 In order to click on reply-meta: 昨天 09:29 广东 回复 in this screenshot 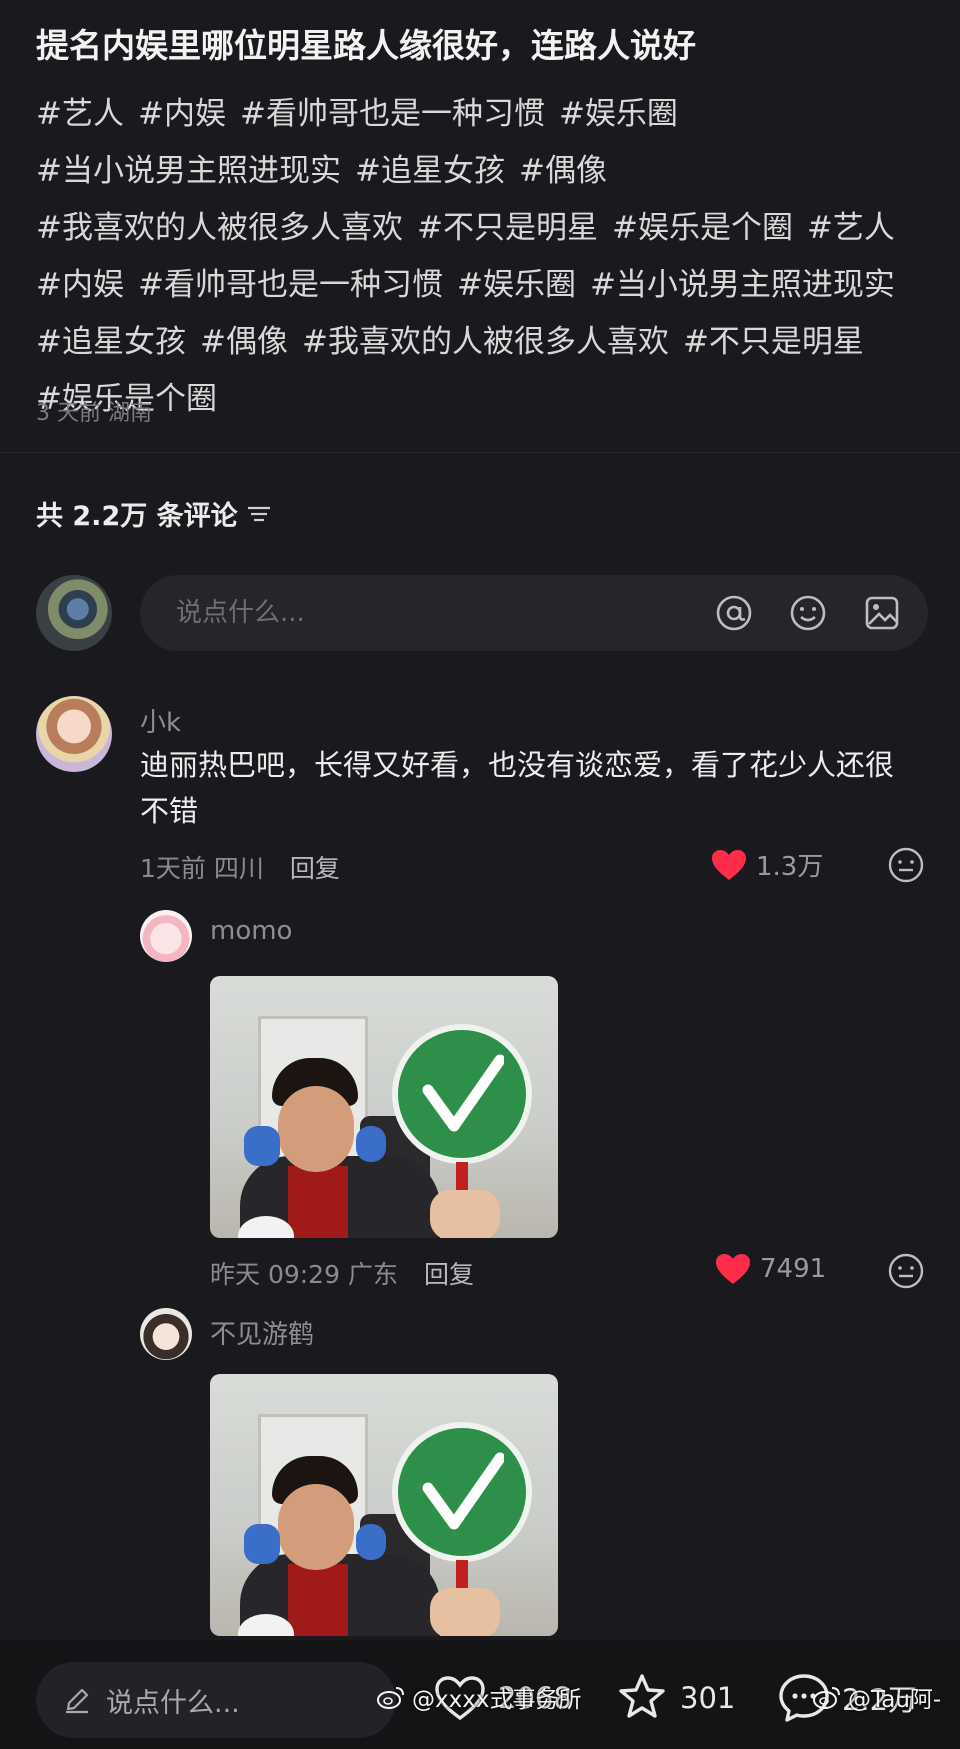, I will do `click(342, 1273)`.